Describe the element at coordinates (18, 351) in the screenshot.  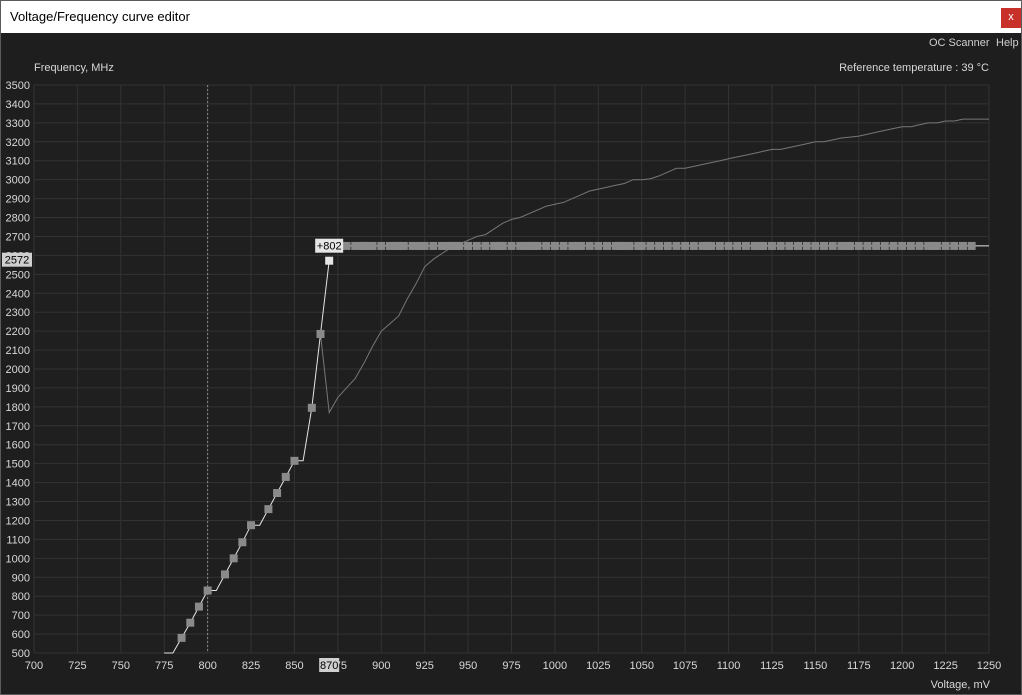
I see `y-tick-label: 2100` at that location.